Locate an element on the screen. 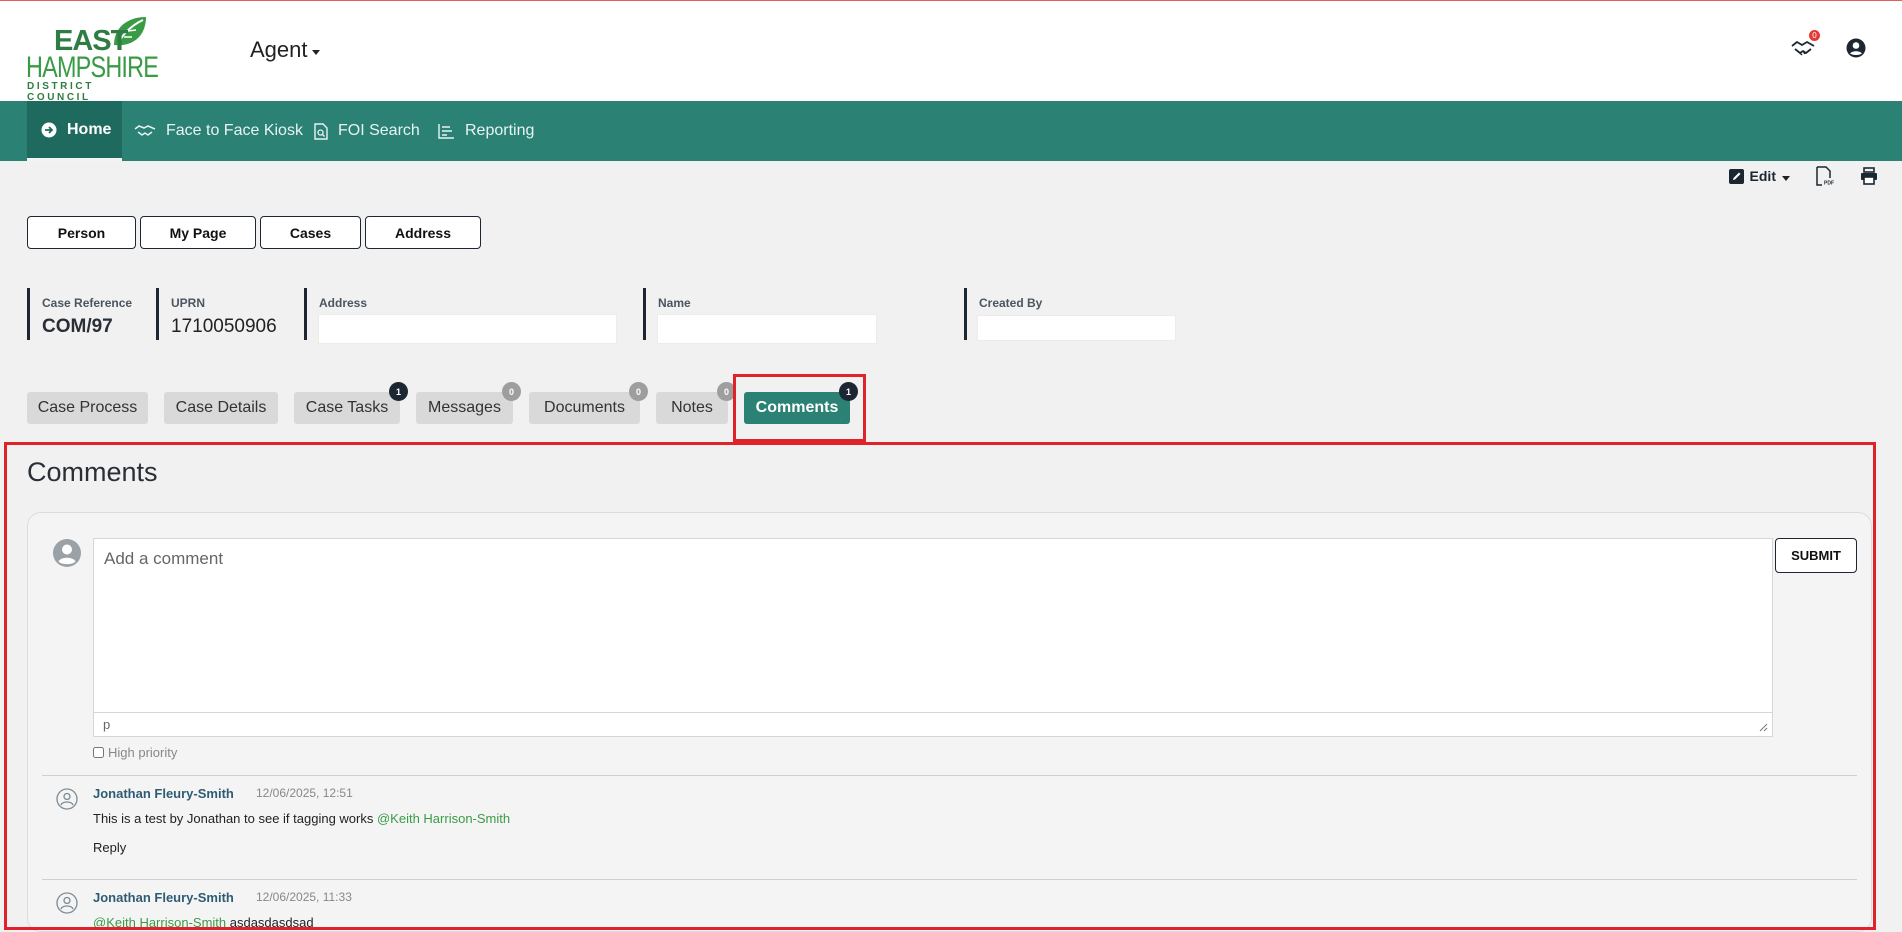  reply-link: Reply is located at coordinates (109, 847).